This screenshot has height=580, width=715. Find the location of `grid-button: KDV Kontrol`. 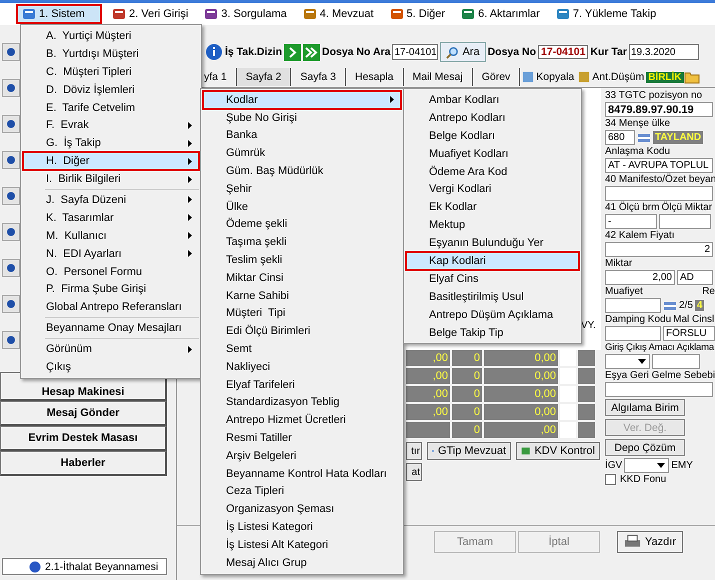

grid-button: KDV Kontrol is located at coordinates (558, 451).